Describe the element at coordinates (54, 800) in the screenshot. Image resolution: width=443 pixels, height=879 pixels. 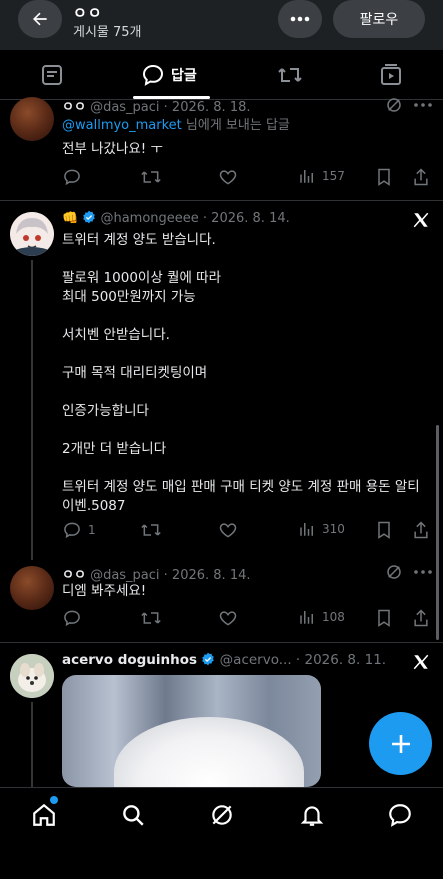
I see `notification-dot` at that location.